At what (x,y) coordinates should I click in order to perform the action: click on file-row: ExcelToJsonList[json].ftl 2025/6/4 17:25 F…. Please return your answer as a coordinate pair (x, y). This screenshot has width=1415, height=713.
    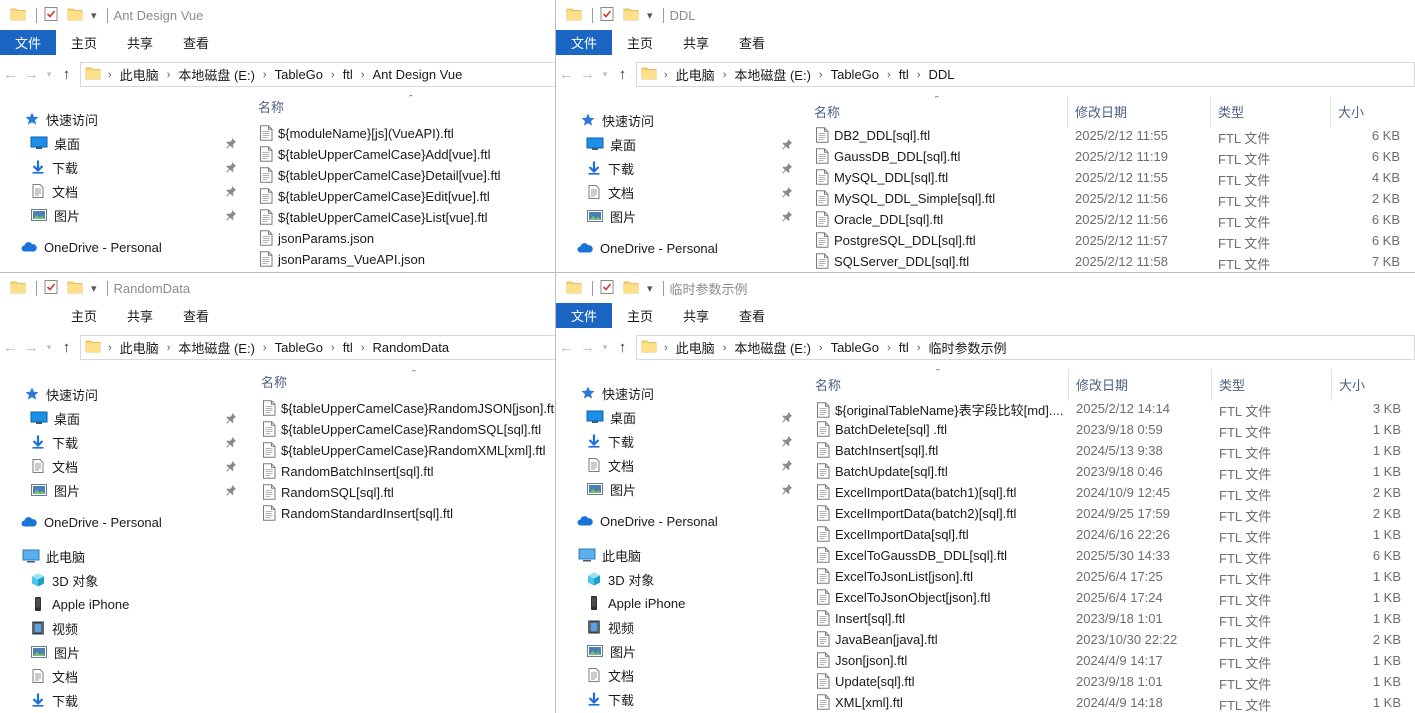
    Looking at the image, I should click on (1106, 576).